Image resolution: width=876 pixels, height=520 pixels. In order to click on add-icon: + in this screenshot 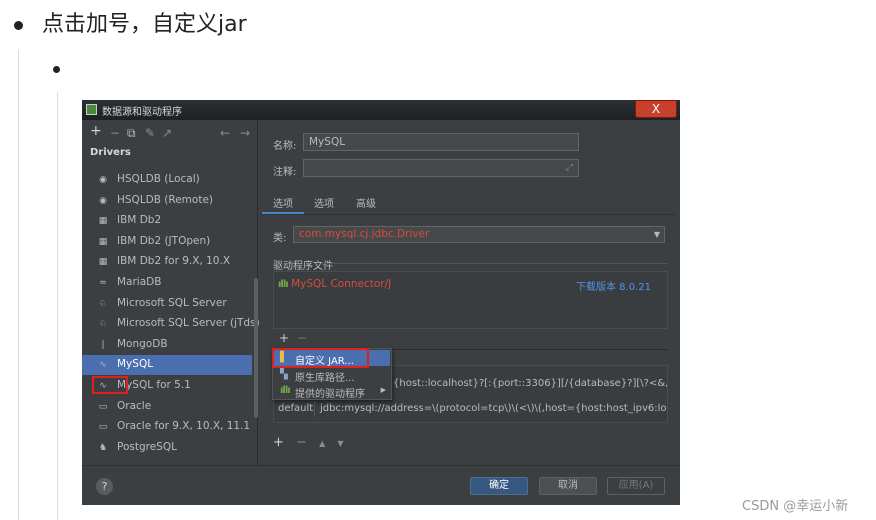, I will do `click(96, 131)`.